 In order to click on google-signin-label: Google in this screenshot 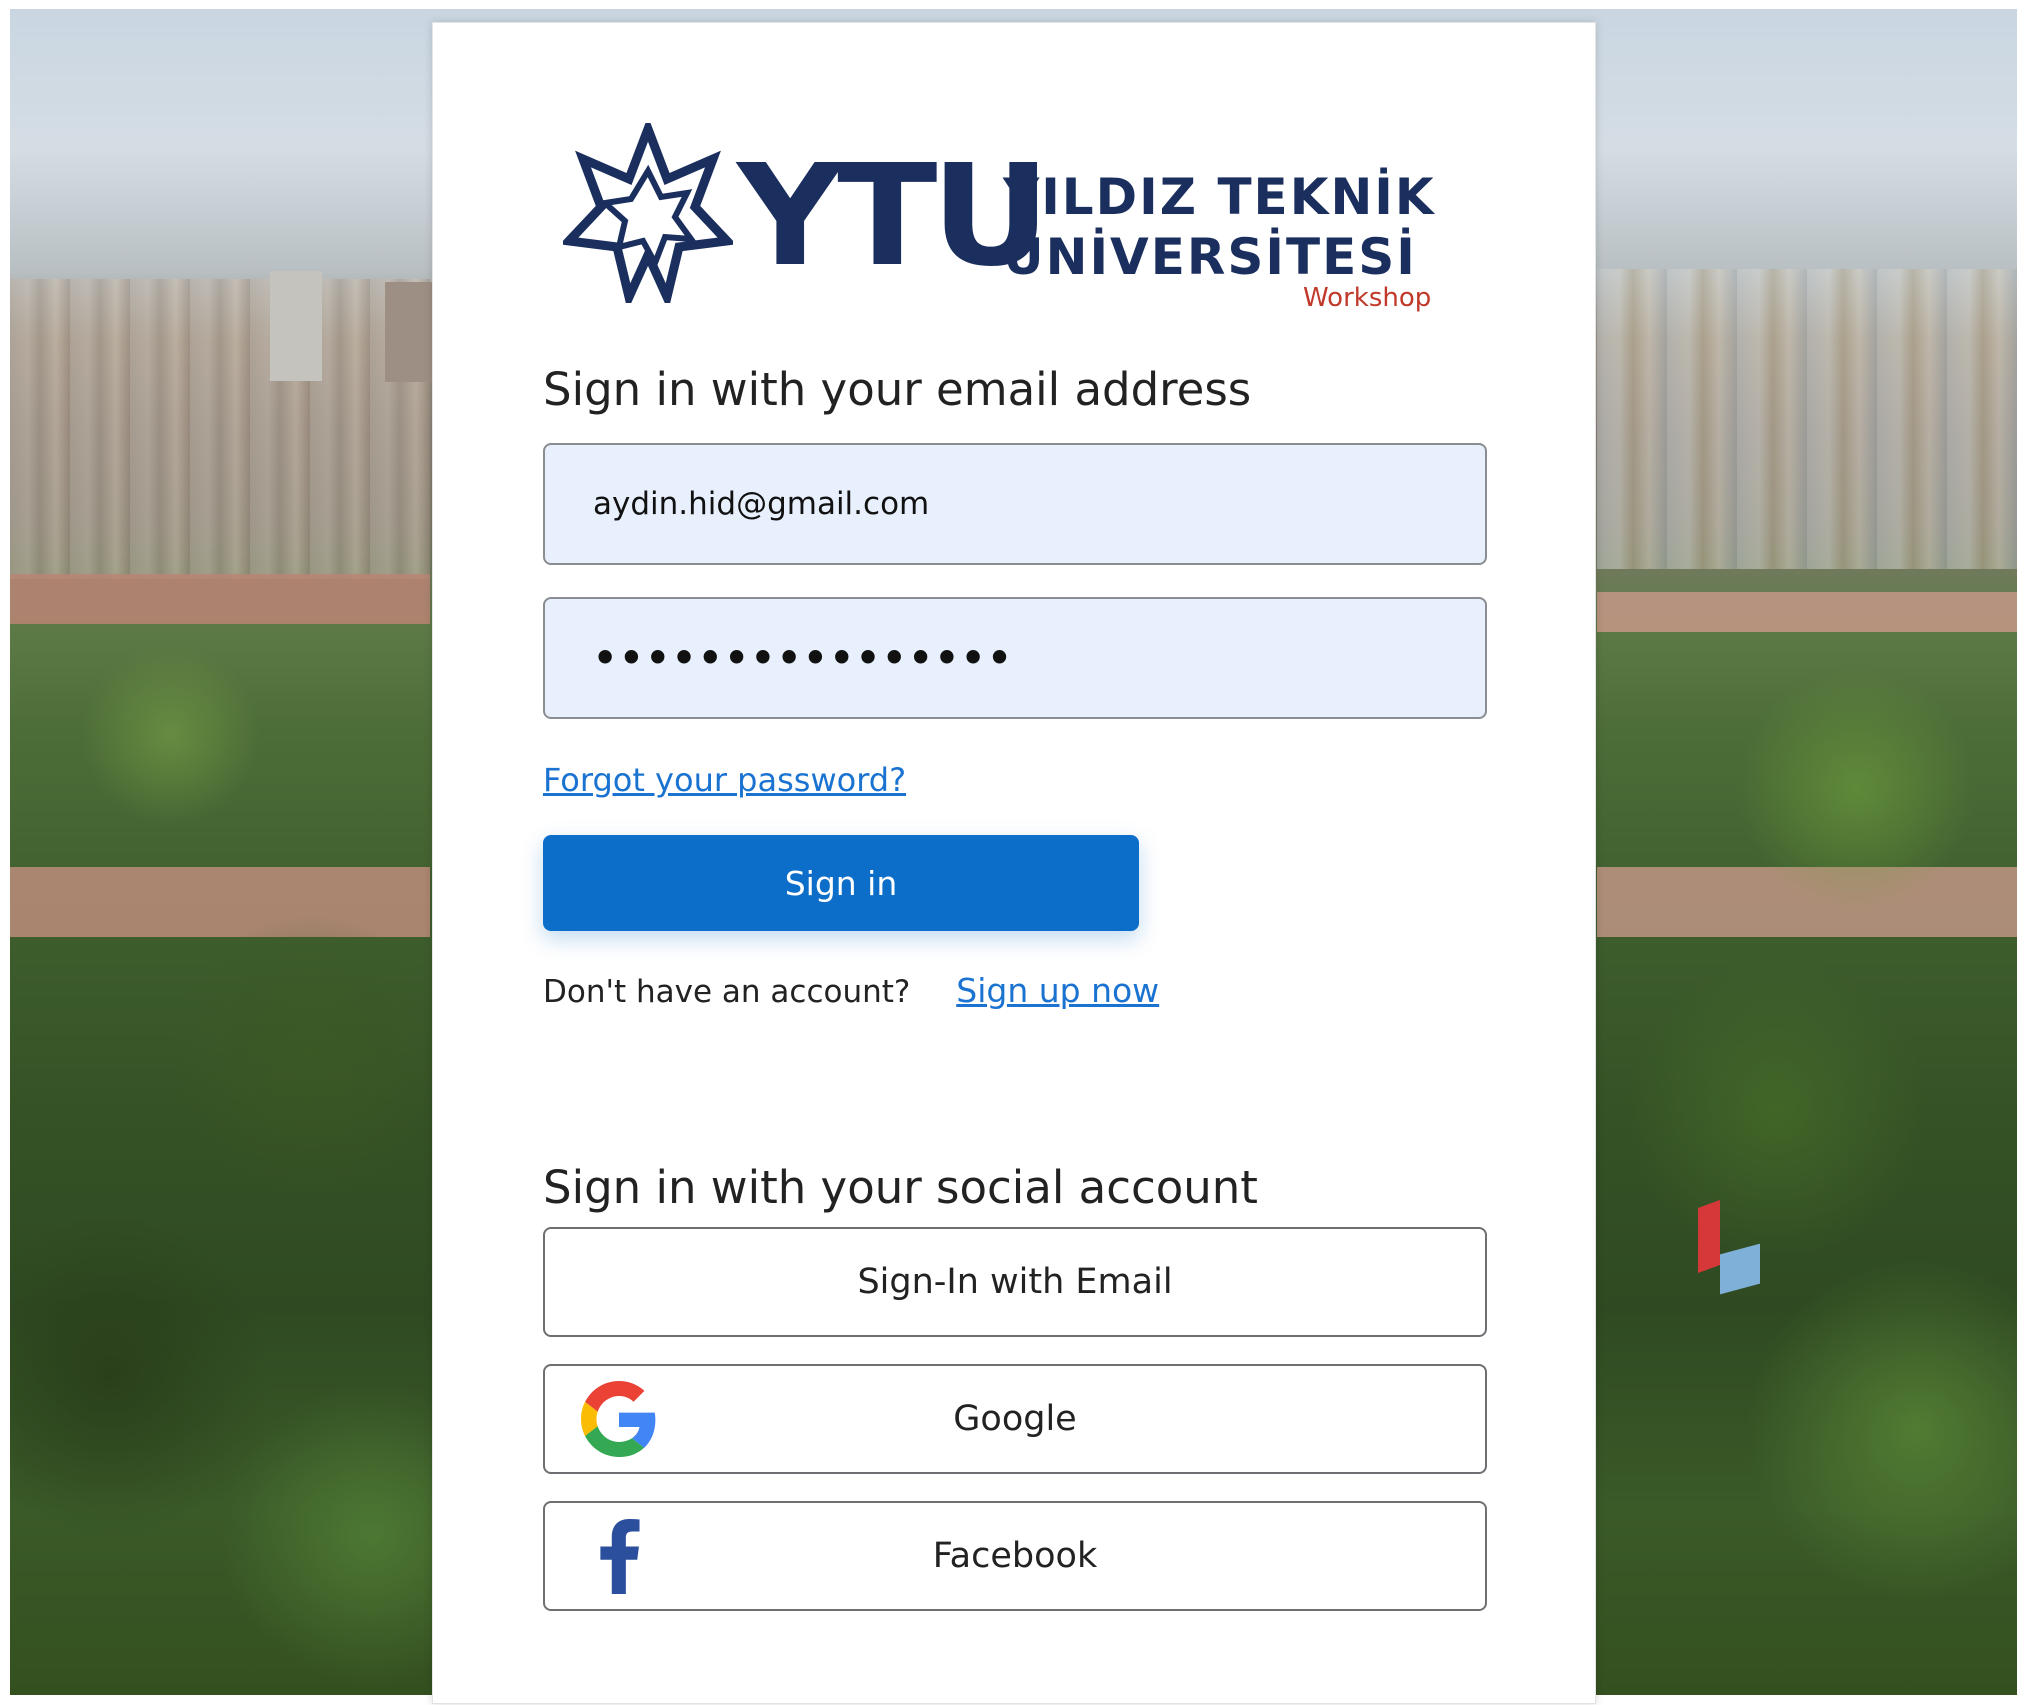, I will do `click(1015, 1419)`.